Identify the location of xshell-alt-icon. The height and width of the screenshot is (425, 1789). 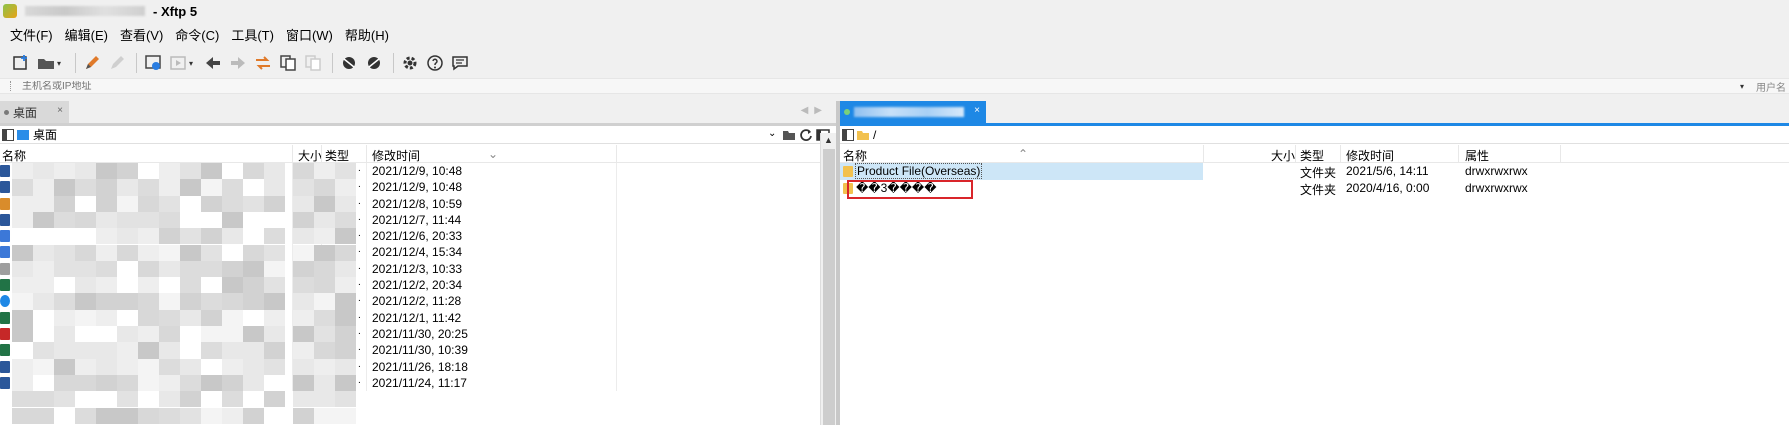
(374, 63).